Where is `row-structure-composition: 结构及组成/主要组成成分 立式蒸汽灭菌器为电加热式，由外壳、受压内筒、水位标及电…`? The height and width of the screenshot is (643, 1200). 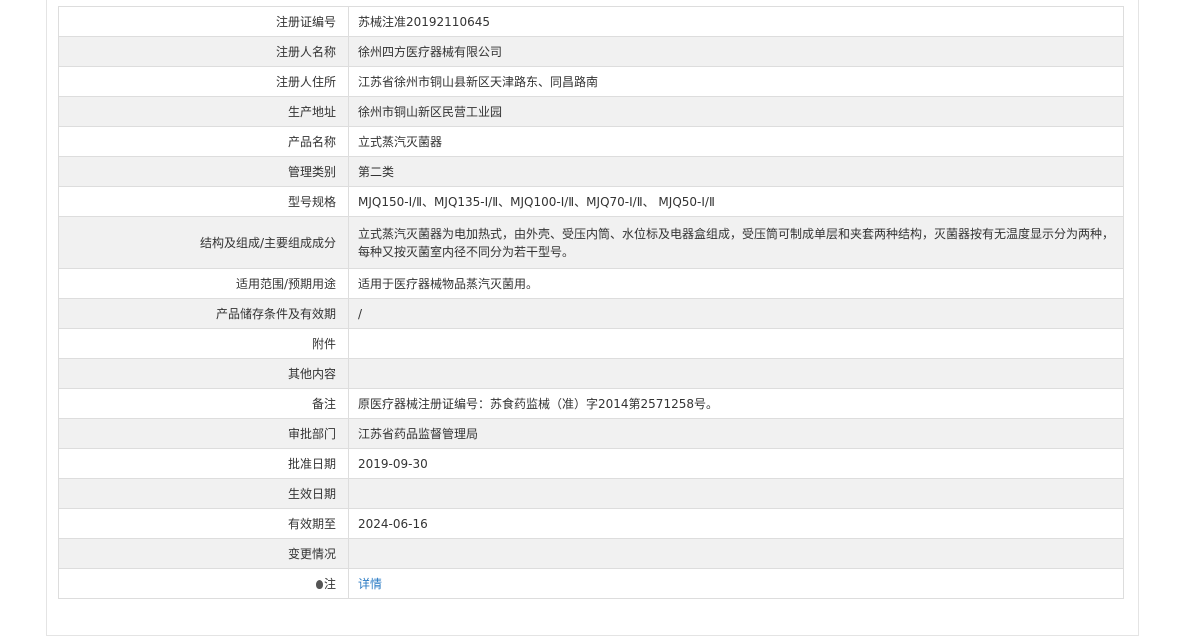
row-structure-composition: 结构及组成/主要组成成分 立式蒸汽灭菌器为电加热式，由外壳、受压内筒、水位标及电… is located at coordinates (591, 242).